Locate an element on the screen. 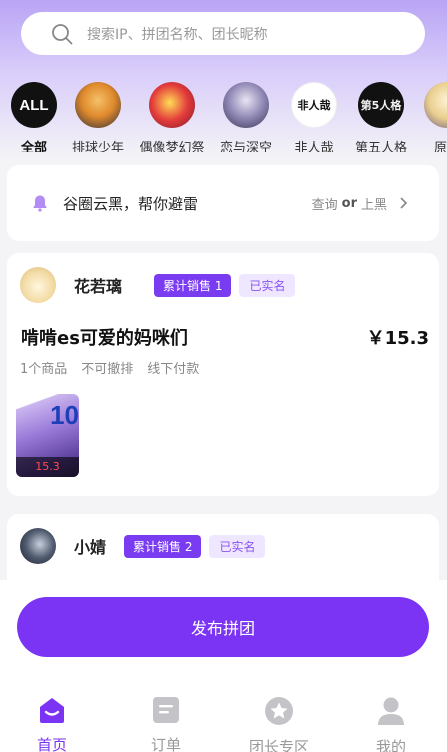 The width and height of the screenshot is (447, 752). category-label: 恋与深空 is located at coordinates (245, 146).